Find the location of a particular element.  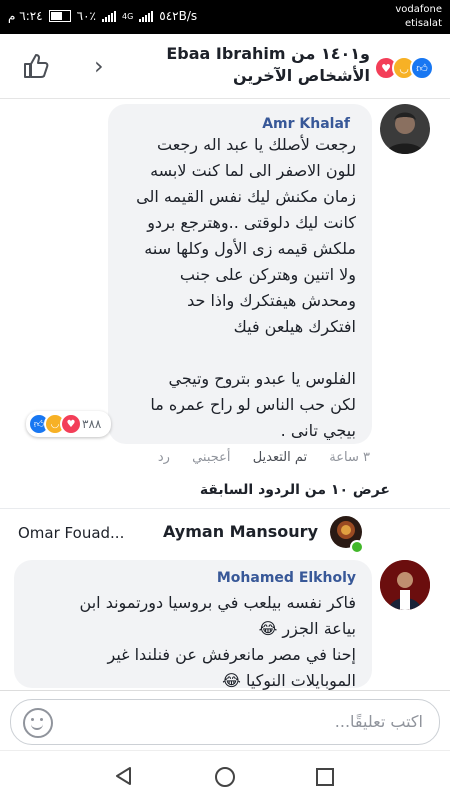

header-title-name: Ebaa Ibrahim is located at coordinates (226, 53).